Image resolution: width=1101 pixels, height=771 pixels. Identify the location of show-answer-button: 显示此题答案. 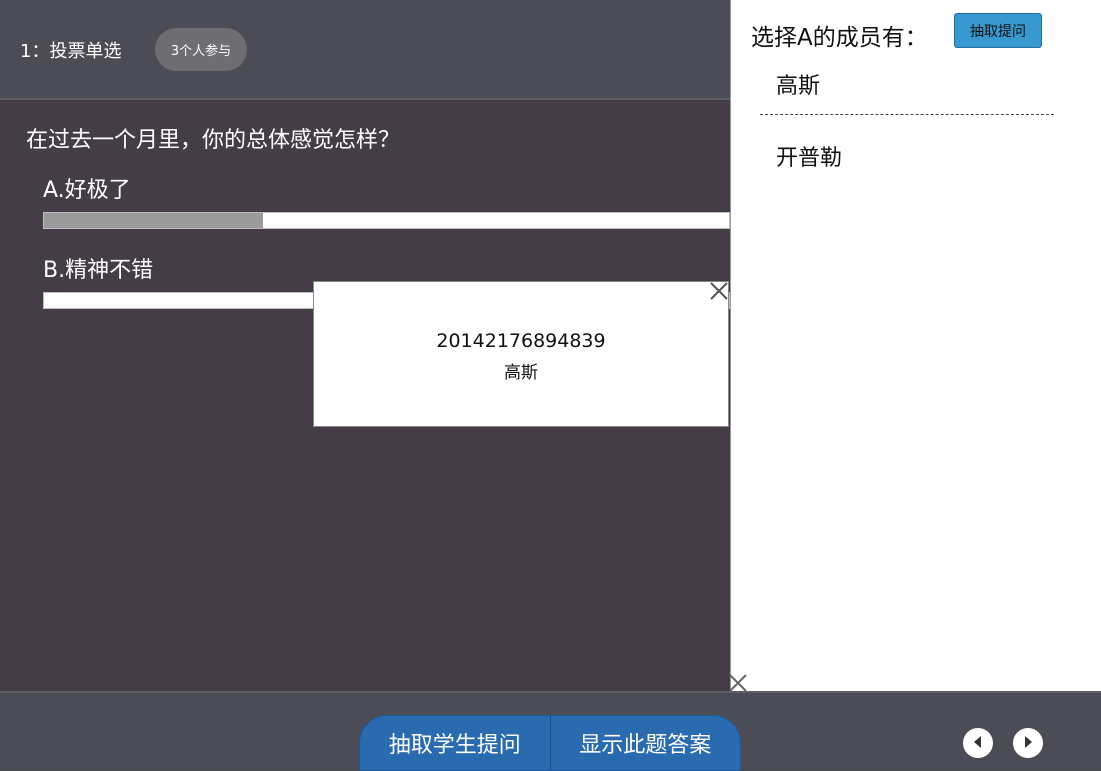
(645, 743).